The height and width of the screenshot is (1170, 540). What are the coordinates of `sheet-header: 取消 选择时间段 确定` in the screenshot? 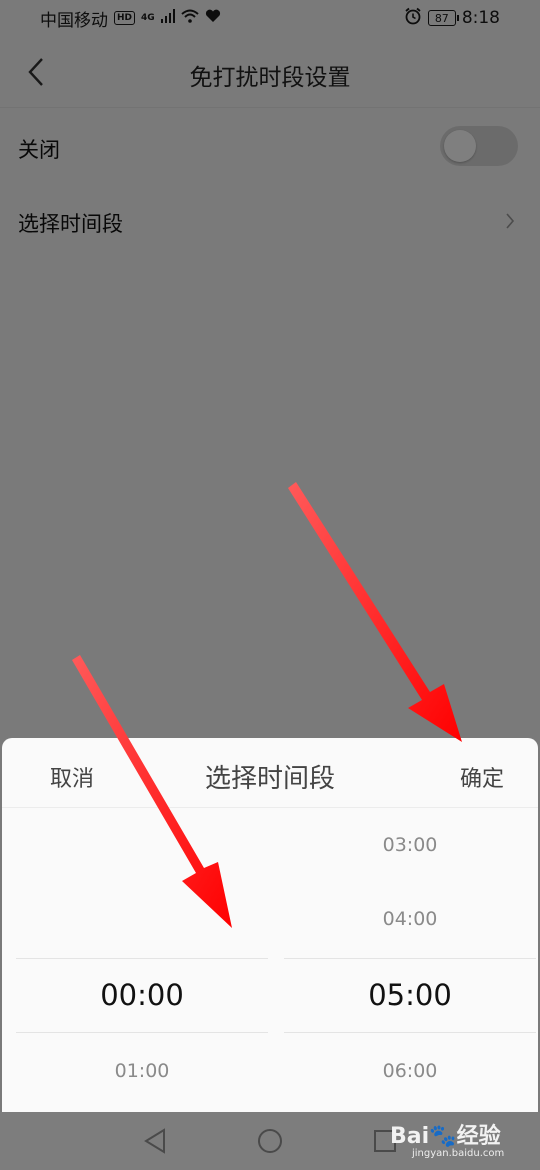 It's located at (270, 773).